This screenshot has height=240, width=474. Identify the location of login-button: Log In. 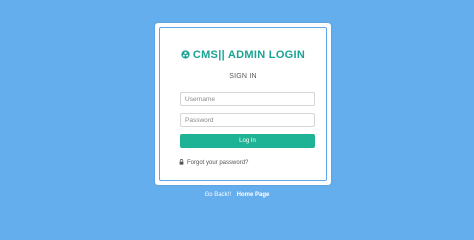
(247, 141).